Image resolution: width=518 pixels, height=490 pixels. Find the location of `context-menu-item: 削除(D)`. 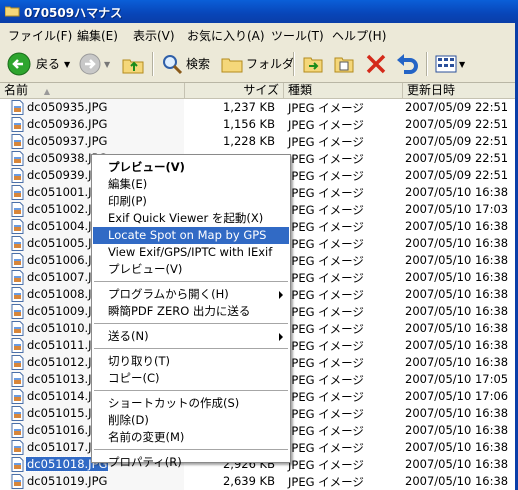

context-menu-item: 削除(D) is located at coordinates (191, 420).